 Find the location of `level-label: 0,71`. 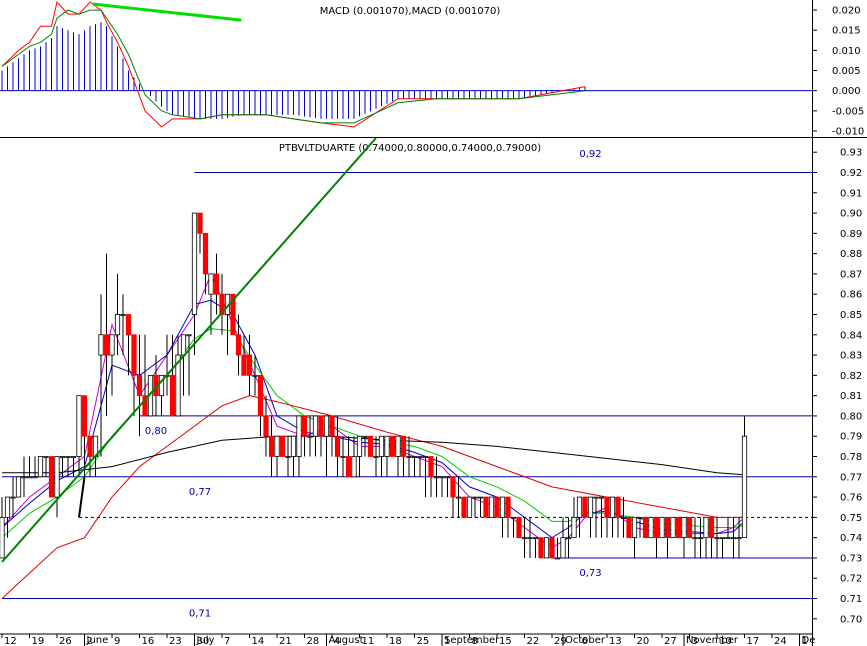

level-label: 0,71 is located at coordinates (200, 614).